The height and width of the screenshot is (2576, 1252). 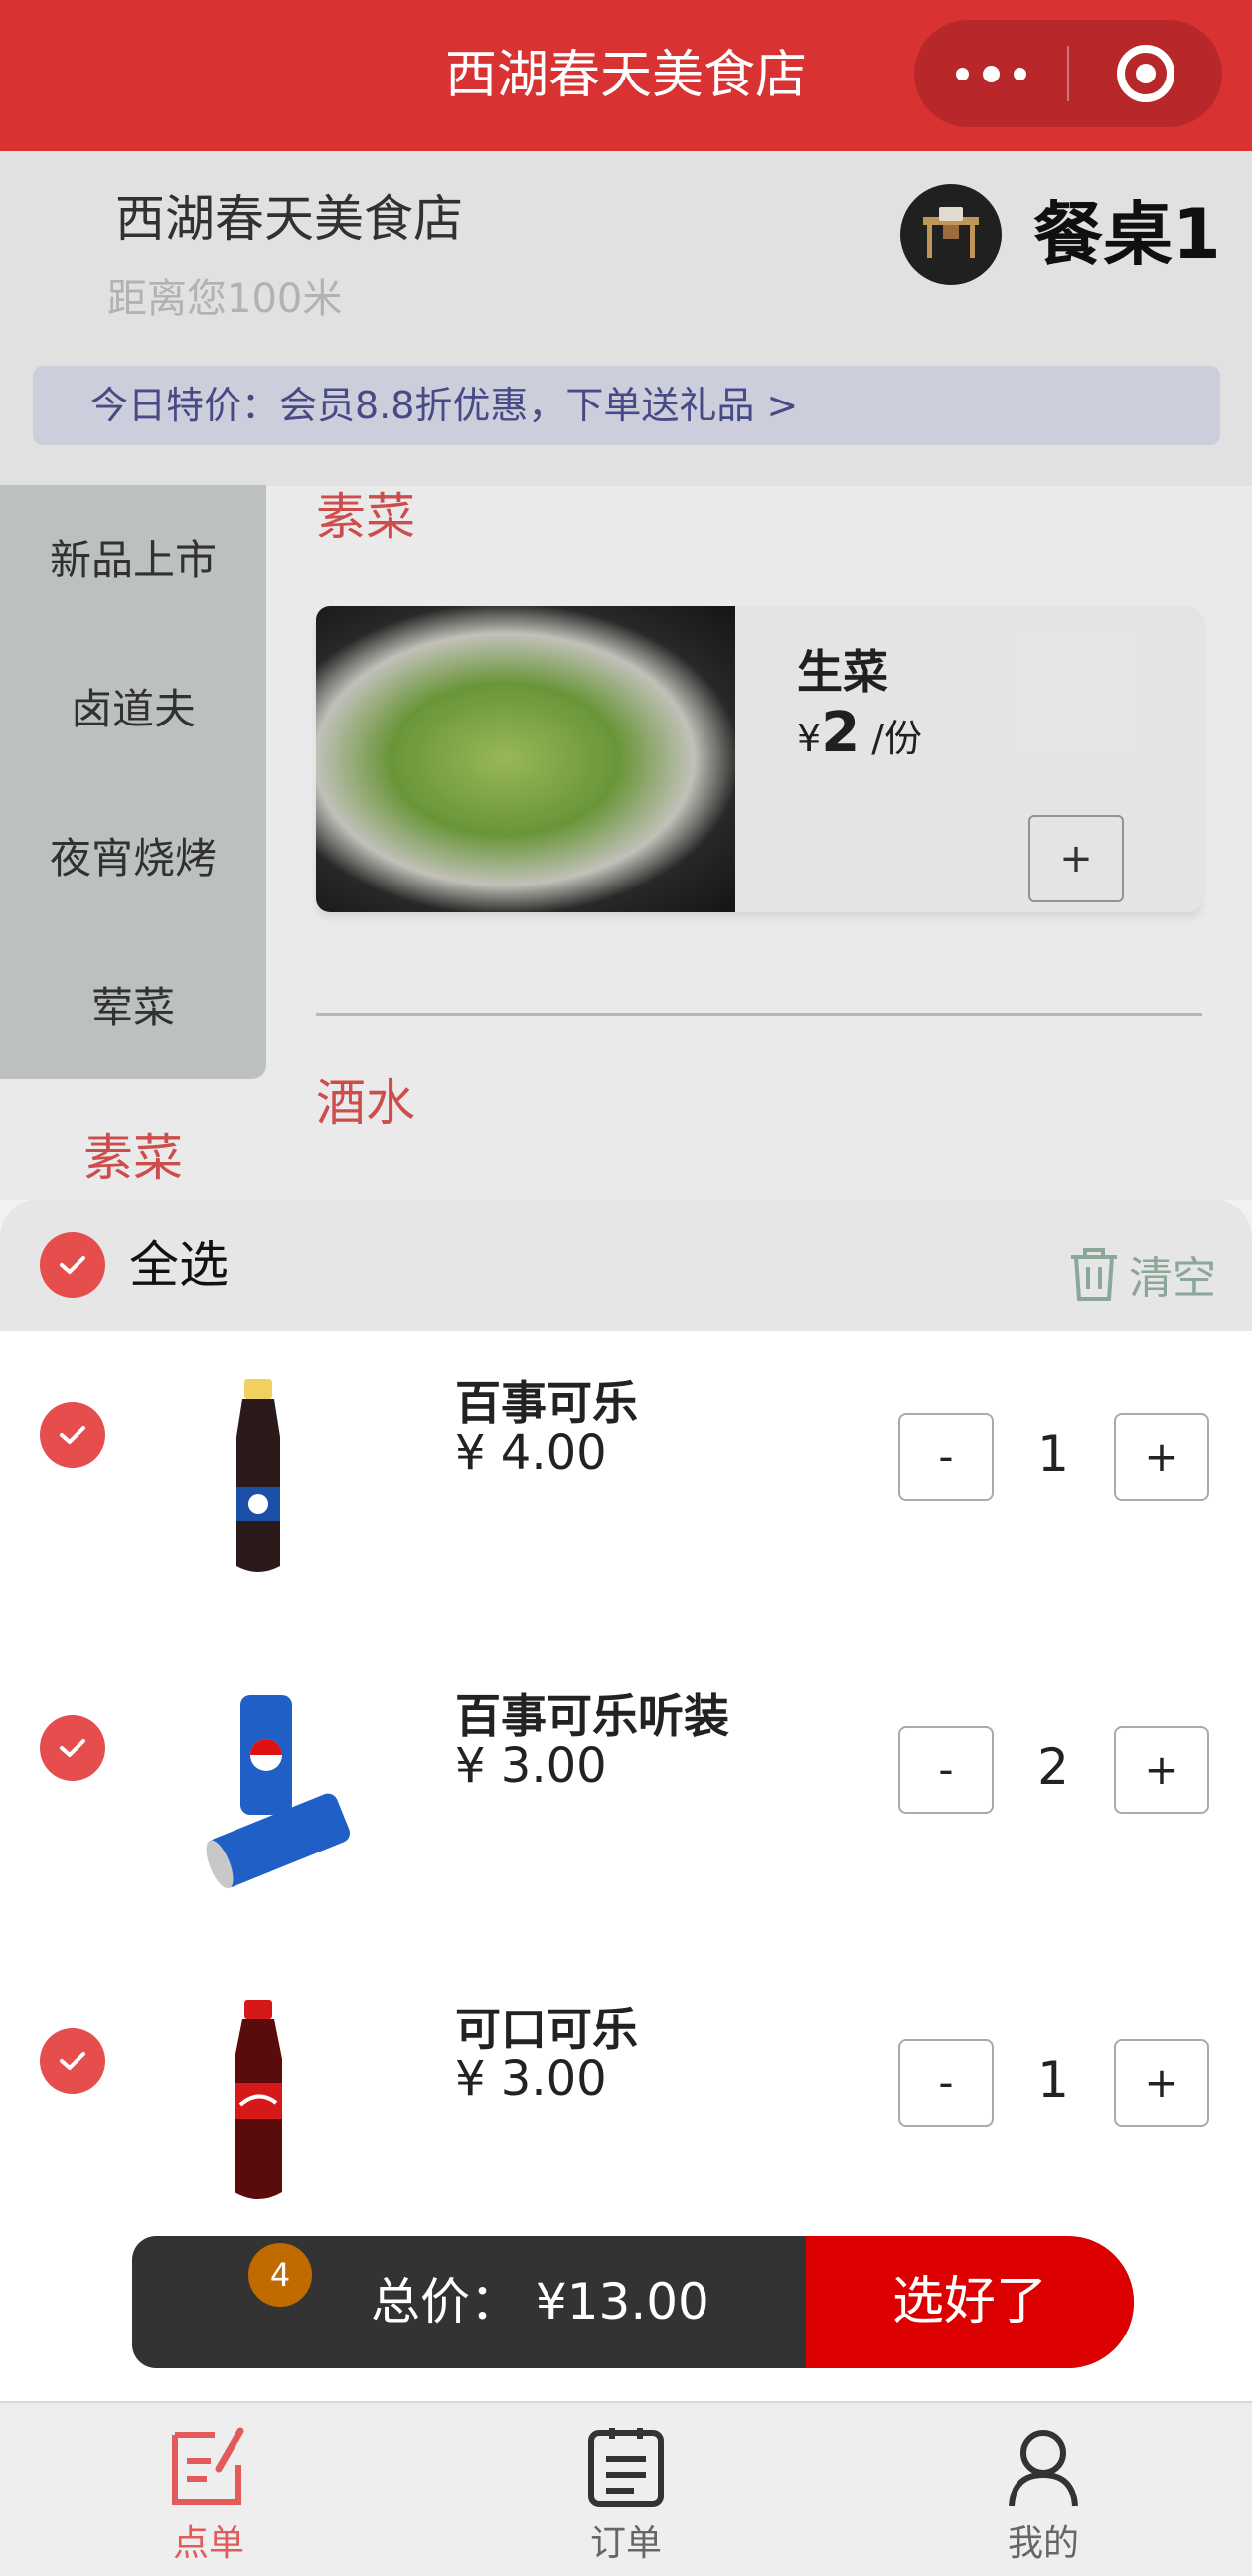 What do you see at coordinates (1043, 2543) in the screenshot?
I see `tab-label: 我的` at bounding box center [1043, 2543].